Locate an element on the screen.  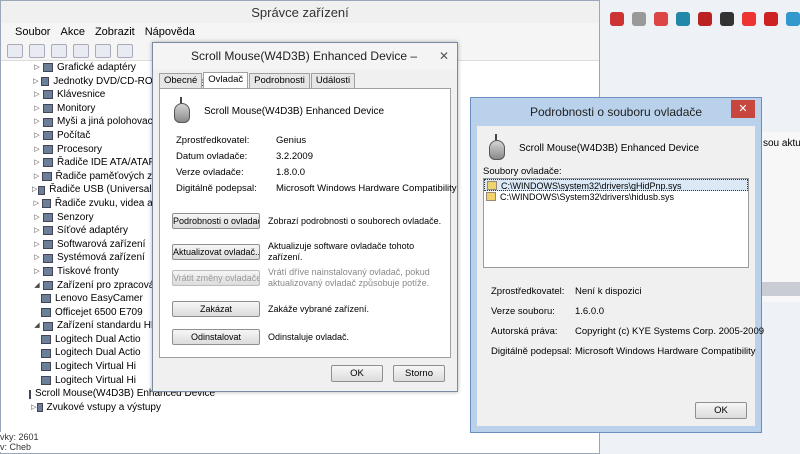
tree-item: ▷ Jednotky DVD/CD-ROM is located at coordinates (81, 82).